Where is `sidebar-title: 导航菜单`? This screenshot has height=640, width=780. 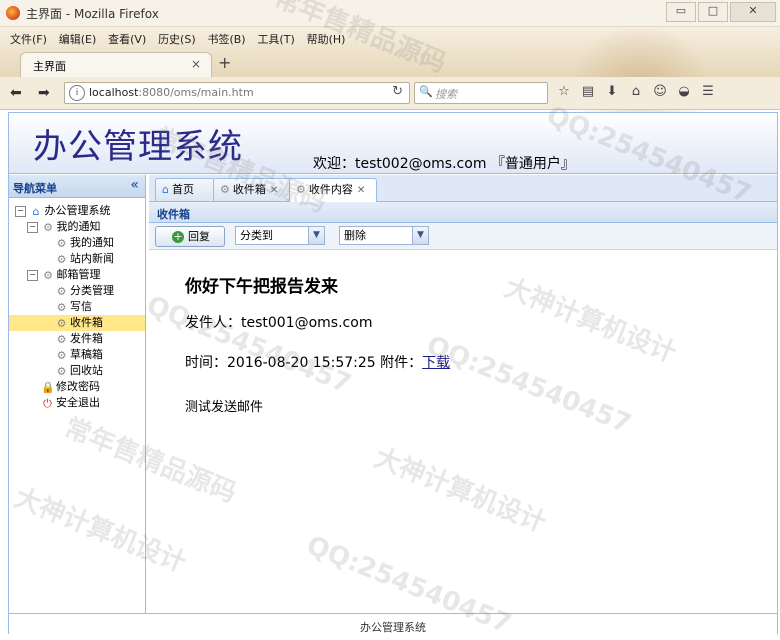 sidebar-title: 导航菜单 is located at coordinates (35, 188).